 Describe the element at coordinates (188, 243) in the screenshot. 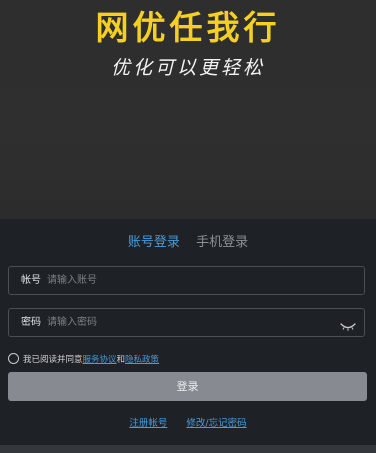

I see `login-tabs: 账号登录 手机登录` at that location.